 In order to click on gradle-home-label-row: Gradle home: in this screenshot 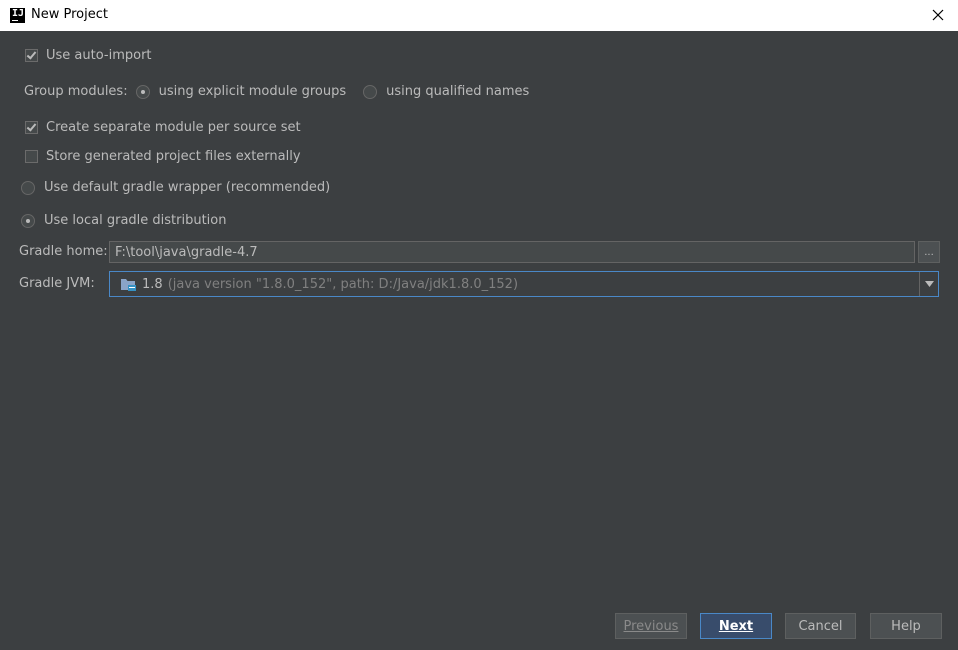, I will do `click(63, 251)`.